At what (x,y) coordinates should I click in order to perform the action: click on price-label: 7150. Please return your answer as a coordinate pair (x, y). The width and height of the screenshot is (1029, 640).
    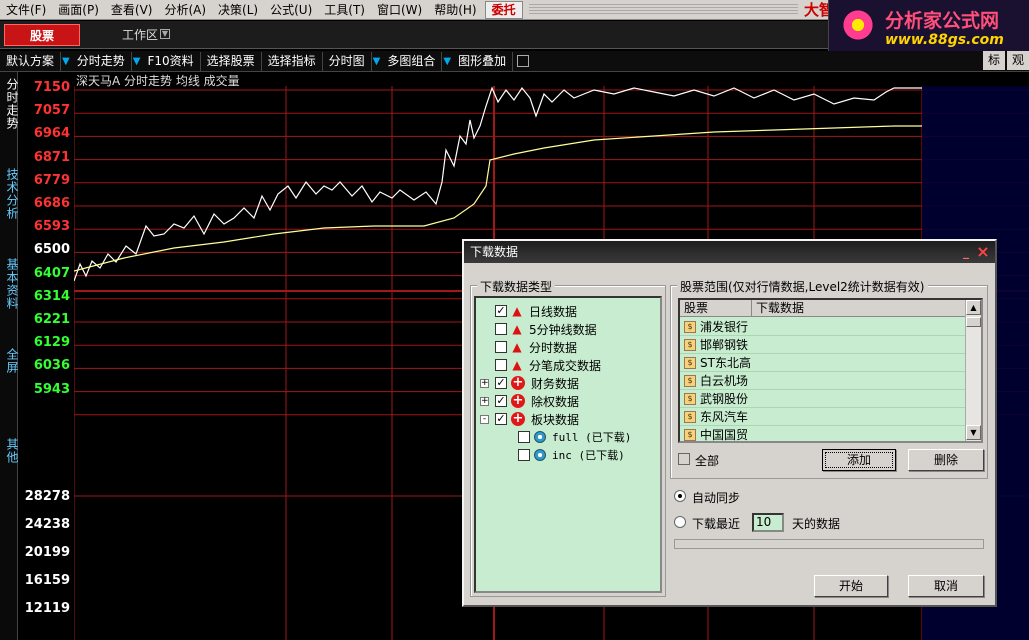
    Looking at the image, I should click on (51, 87).